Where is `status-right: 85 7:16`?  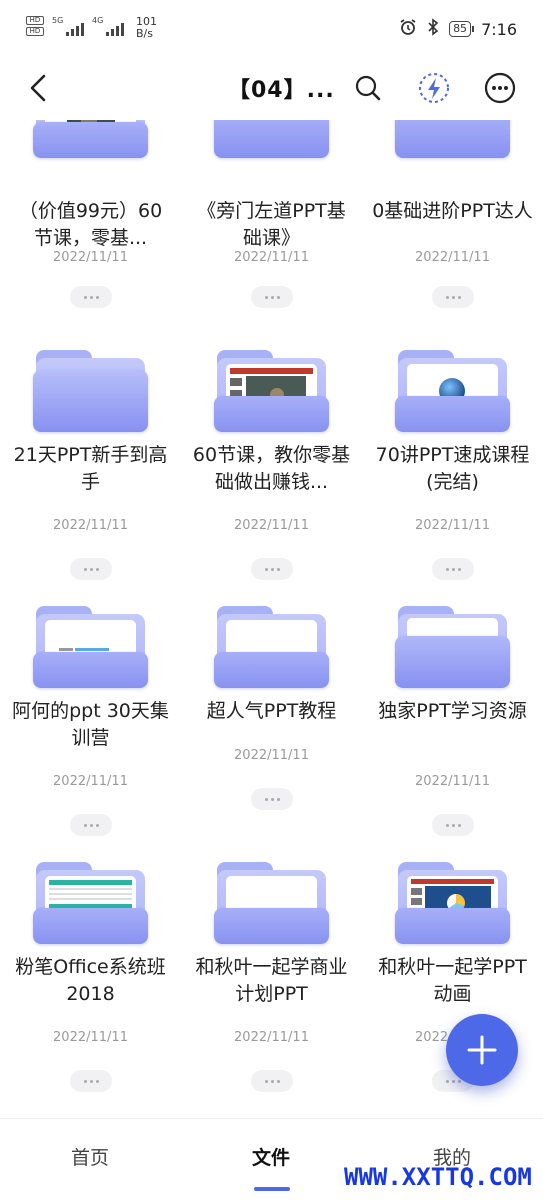 status-right: 85 7:16 is located at coordinates (458, 29).